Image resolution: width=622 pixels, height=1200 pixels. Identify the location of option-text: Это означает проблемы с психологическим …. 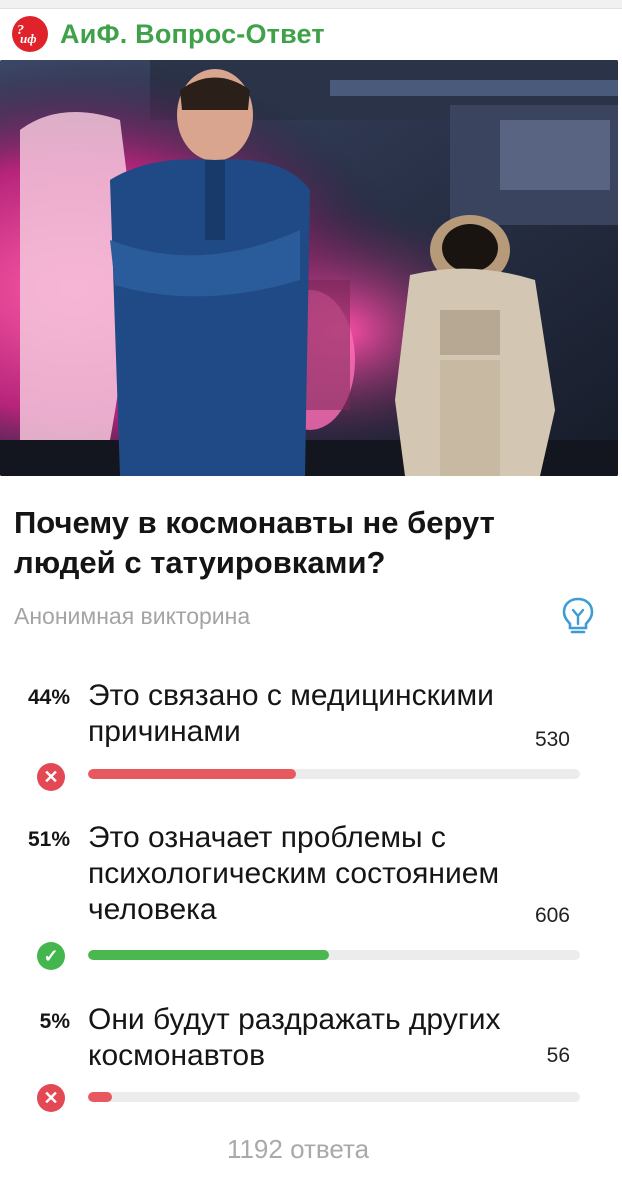
(294, 873).